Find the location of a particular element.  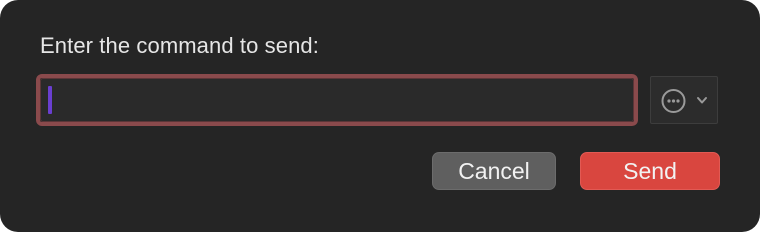

cancel-button: Cancel is located at coordinates (494, 171).